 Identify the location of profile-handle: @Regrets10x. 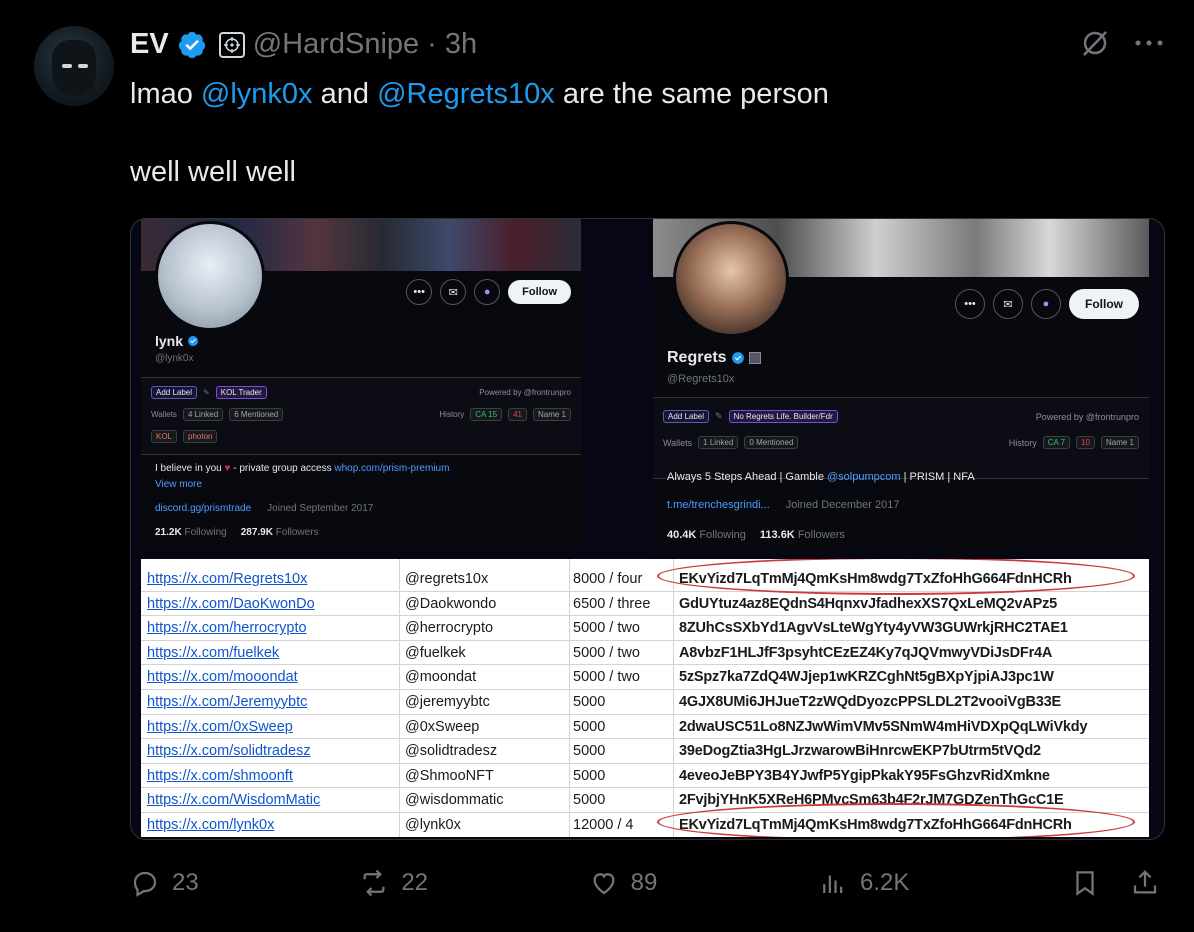
(701, 379).